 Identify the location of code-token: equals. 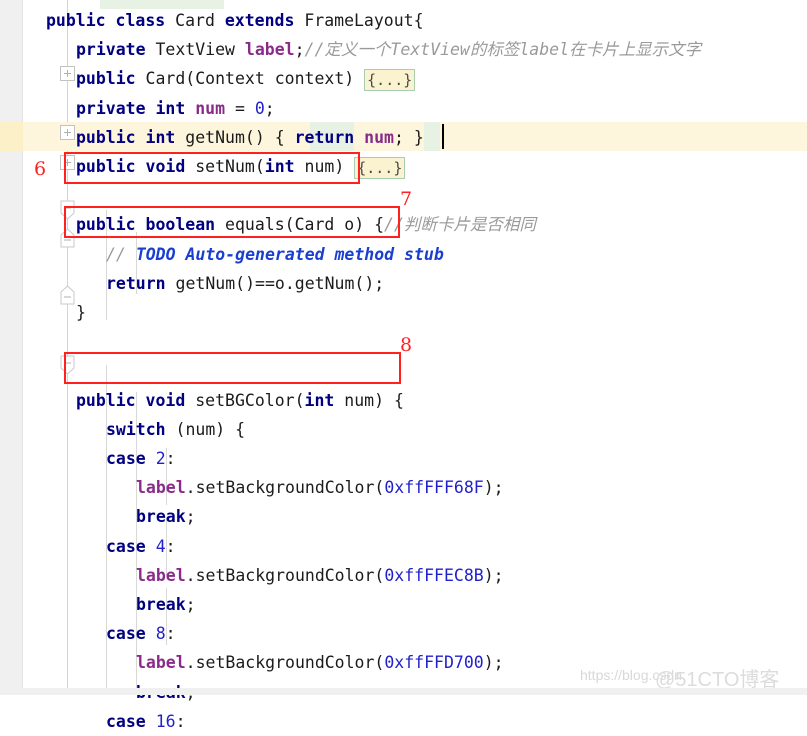
(255, 225).